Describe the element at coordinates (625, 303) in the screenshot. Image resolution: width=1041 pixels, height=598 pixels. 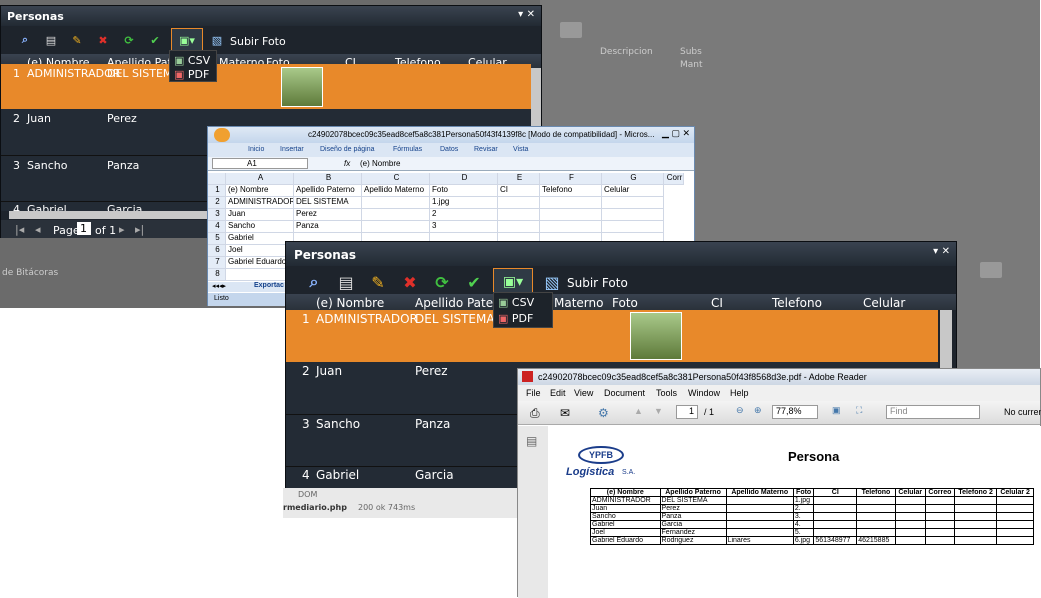
I see `col-foto: Foto` at that location.